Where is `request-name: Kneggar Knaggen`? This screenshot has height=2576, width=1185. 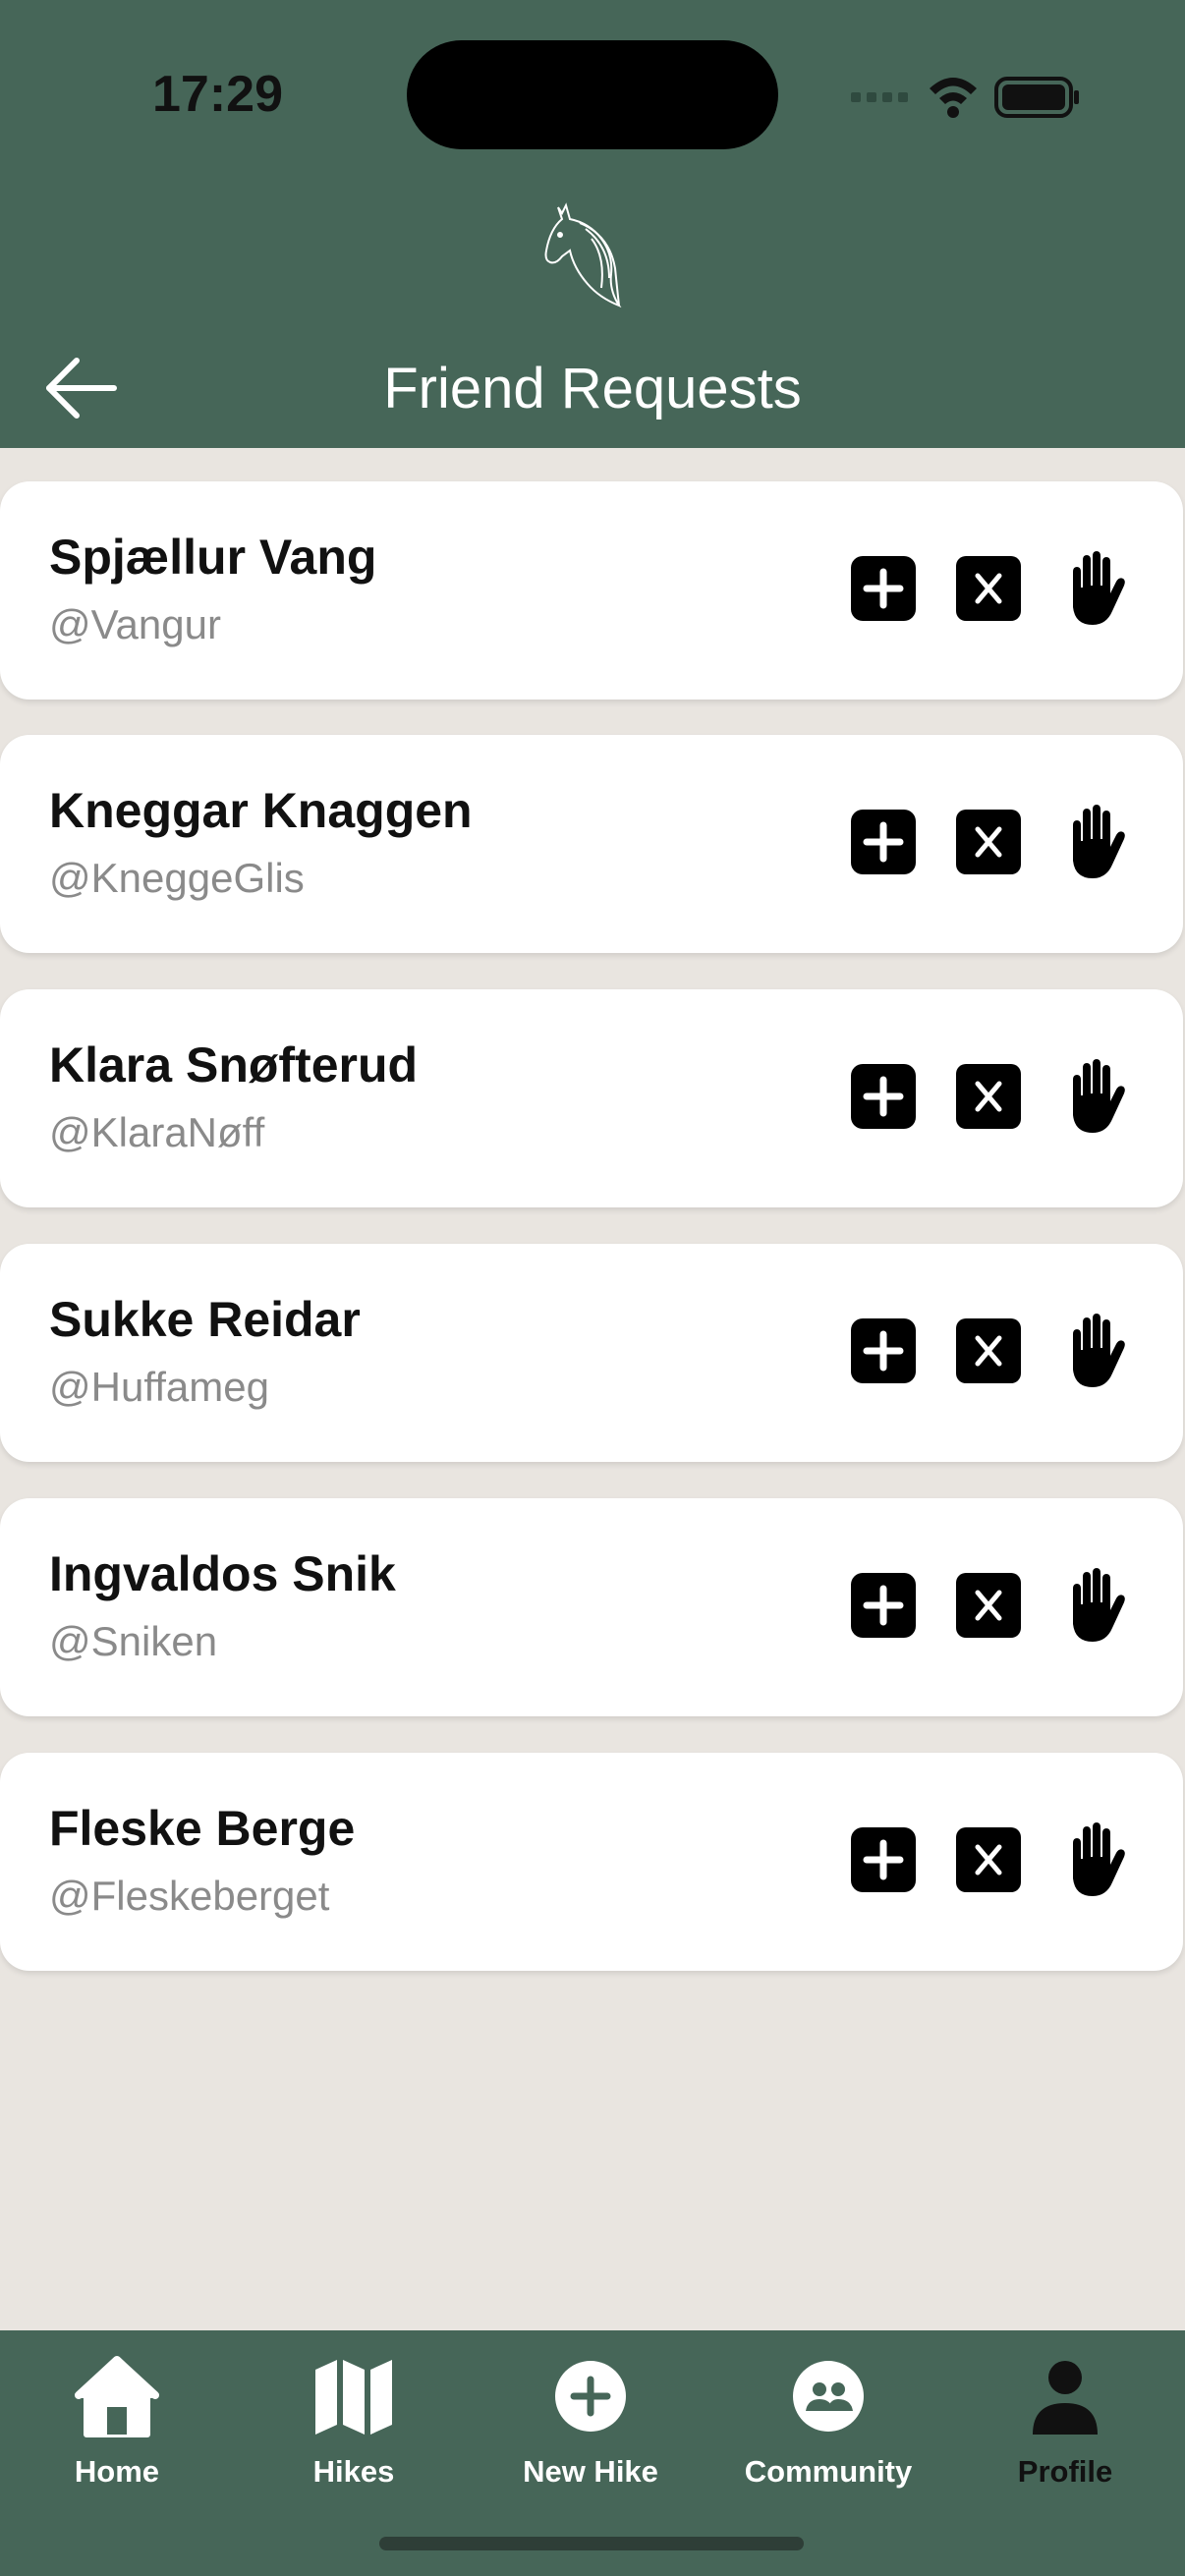
request-name: Kneggar Knaggen is located at coordinates (261, 810).